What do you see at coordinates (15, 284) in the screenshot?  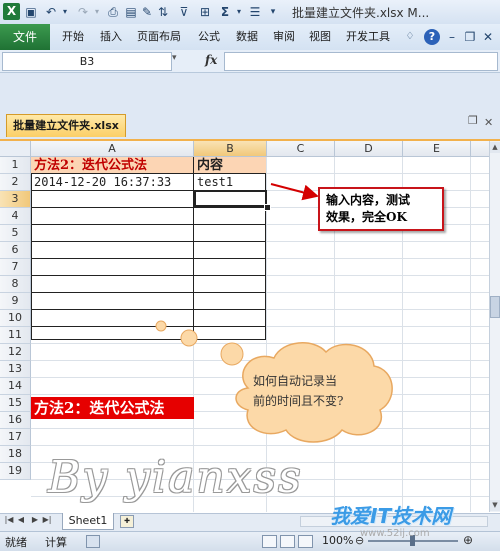 I see `row-header-8: 8` at bounding box center [15, 284].